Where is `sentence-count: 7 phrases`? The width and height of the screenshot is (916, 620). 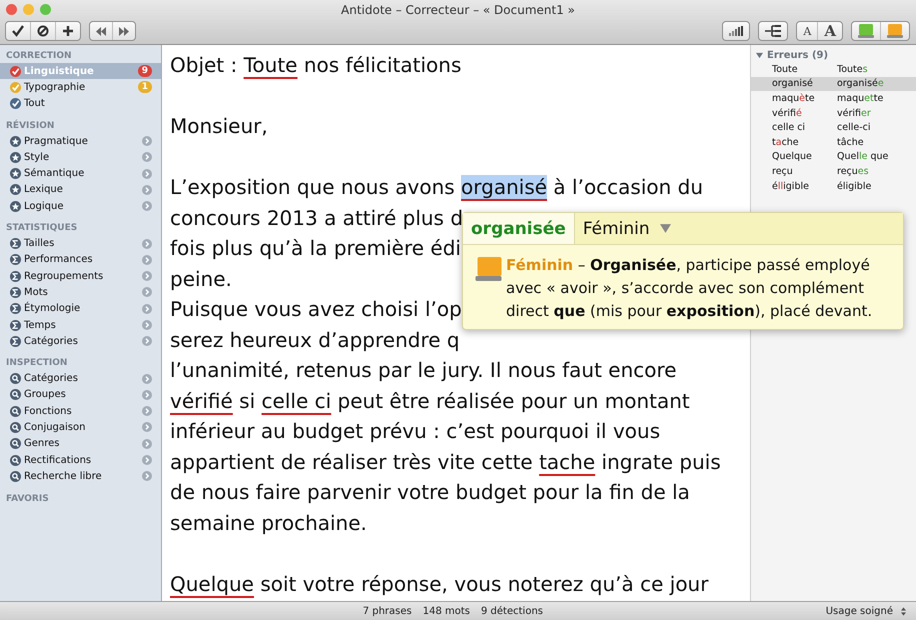
sentence-count: 7 phrases is located at coordinates (387, 611).